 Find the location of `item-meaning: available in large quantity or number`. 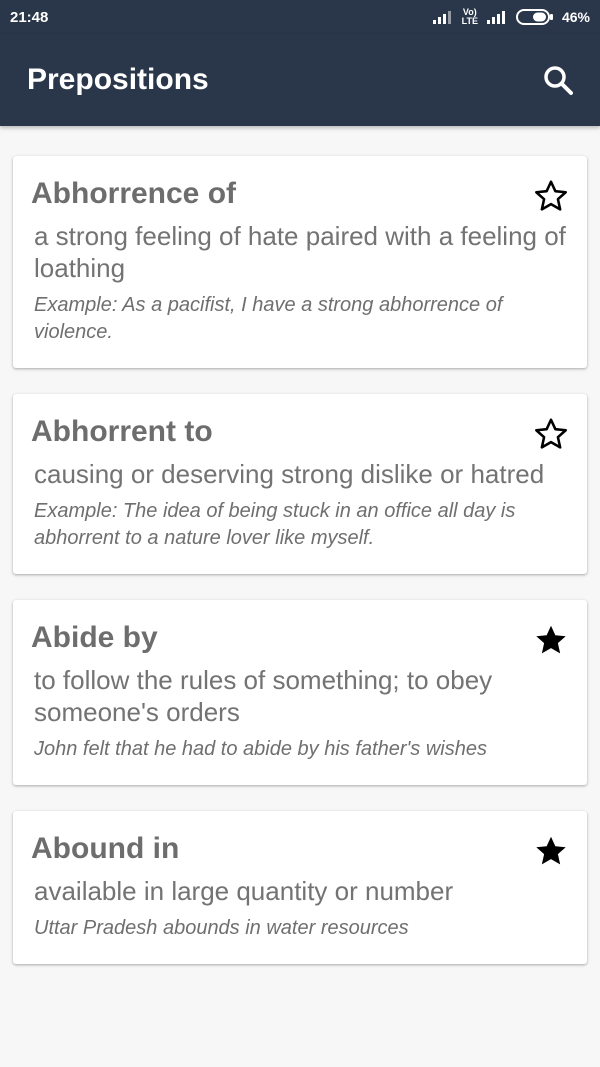

item-meaning: available in large quantity or number is located at coordinates (244, 891).